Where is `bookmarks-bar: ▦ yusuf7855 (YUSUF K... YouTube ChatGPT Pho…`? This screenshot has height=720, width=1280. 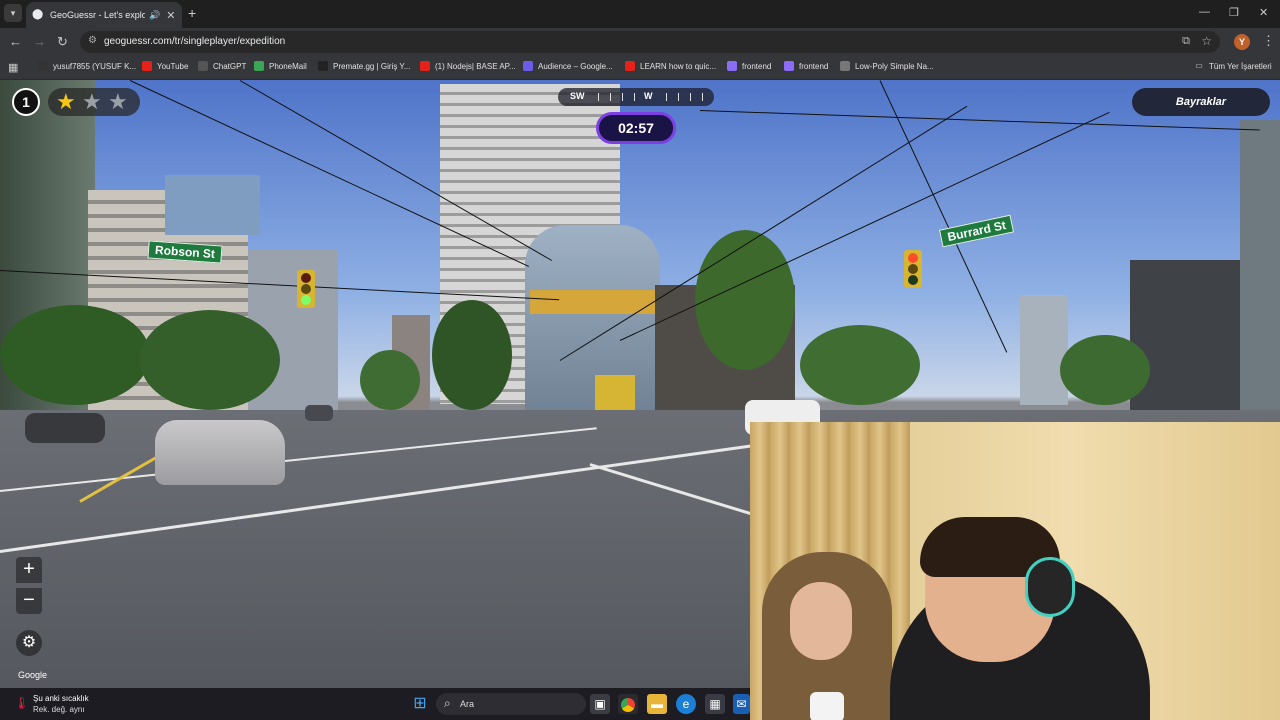 bookmarks-bar: ▦ yusuf7855 (YUSUF K... YouTube ChatGPT Pho… is located at coordinates (640, 68).